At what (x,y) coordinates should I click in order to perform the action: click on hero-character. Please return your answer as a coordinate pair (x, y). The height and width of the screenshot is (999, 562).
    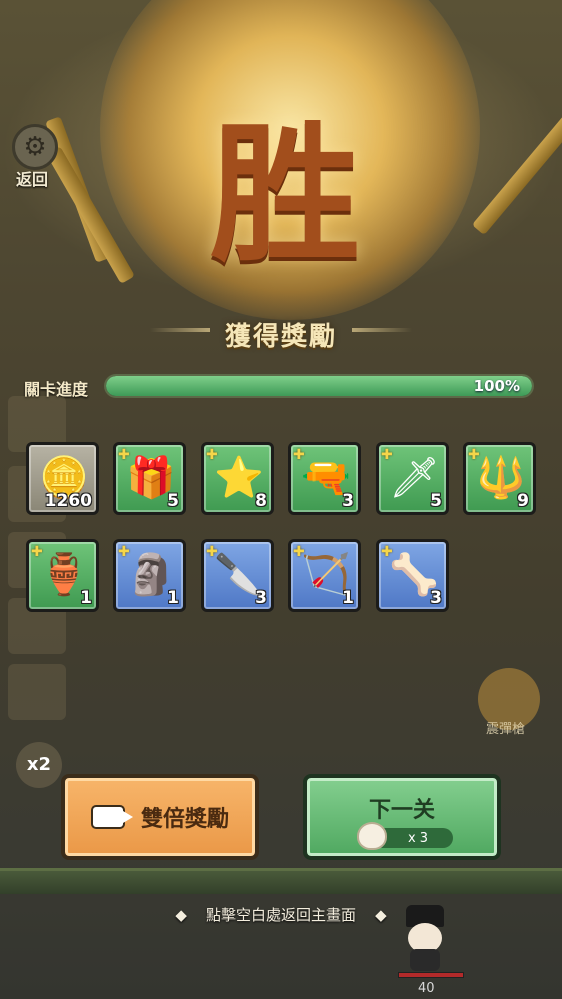
    Looking at the image, I should click on (425, 939).